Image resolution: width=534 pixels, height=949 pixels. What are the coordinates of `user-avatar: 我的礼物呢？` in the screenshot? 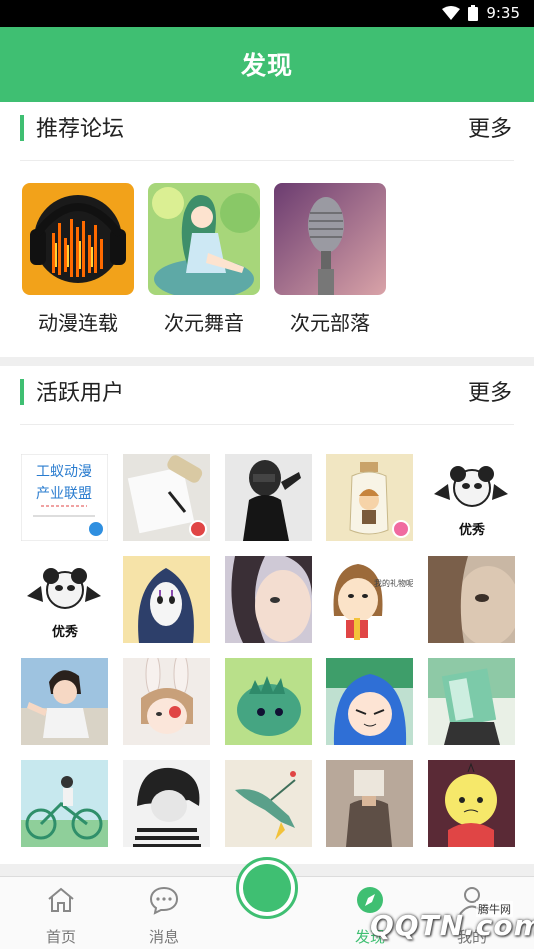 It's located at (369, 599).